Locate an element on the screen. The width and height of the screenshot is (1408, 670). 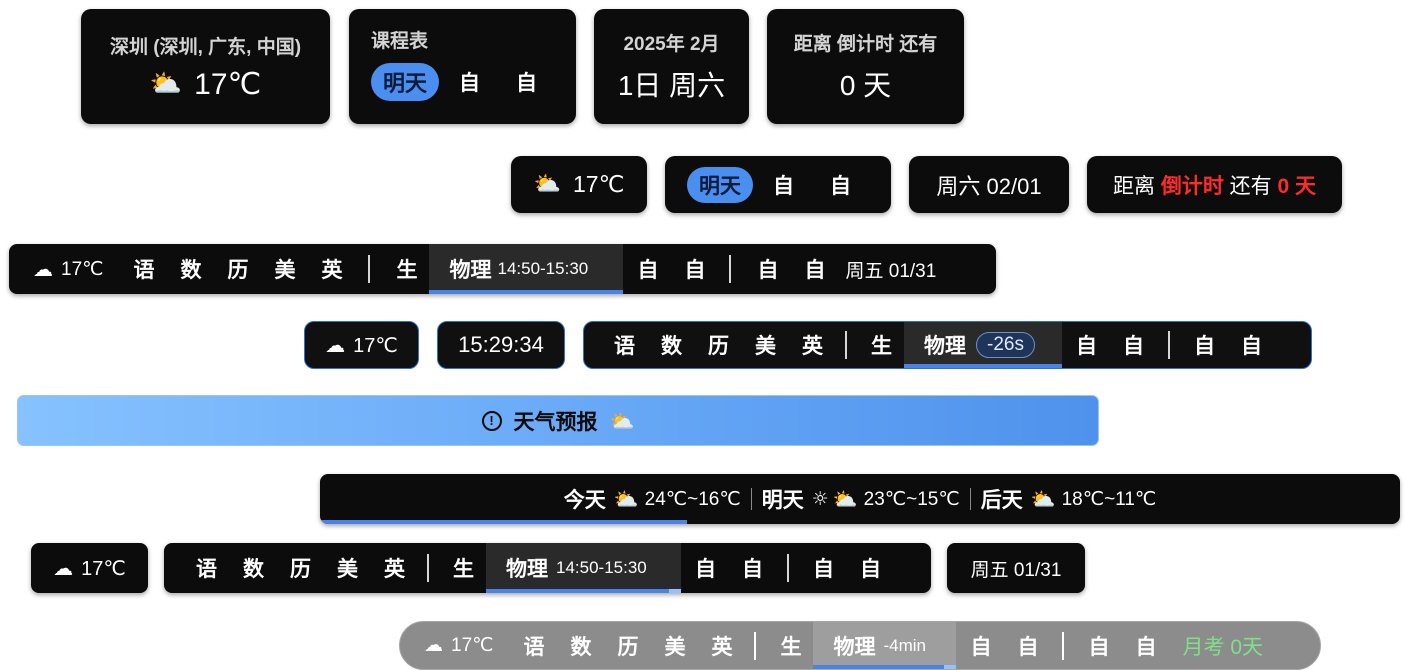
schedule-chip: 明天 自 自 is located at coordinates (778, 184).